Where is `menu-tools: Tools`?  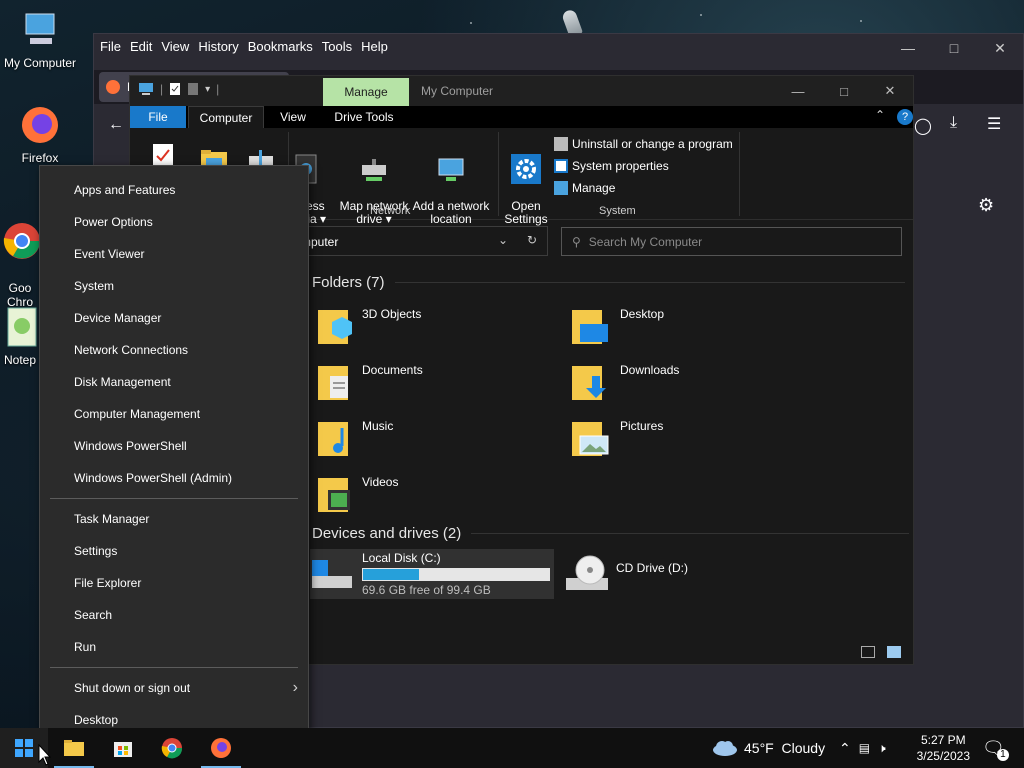 menu-tools: Tools is located at coordinates (337, 46).